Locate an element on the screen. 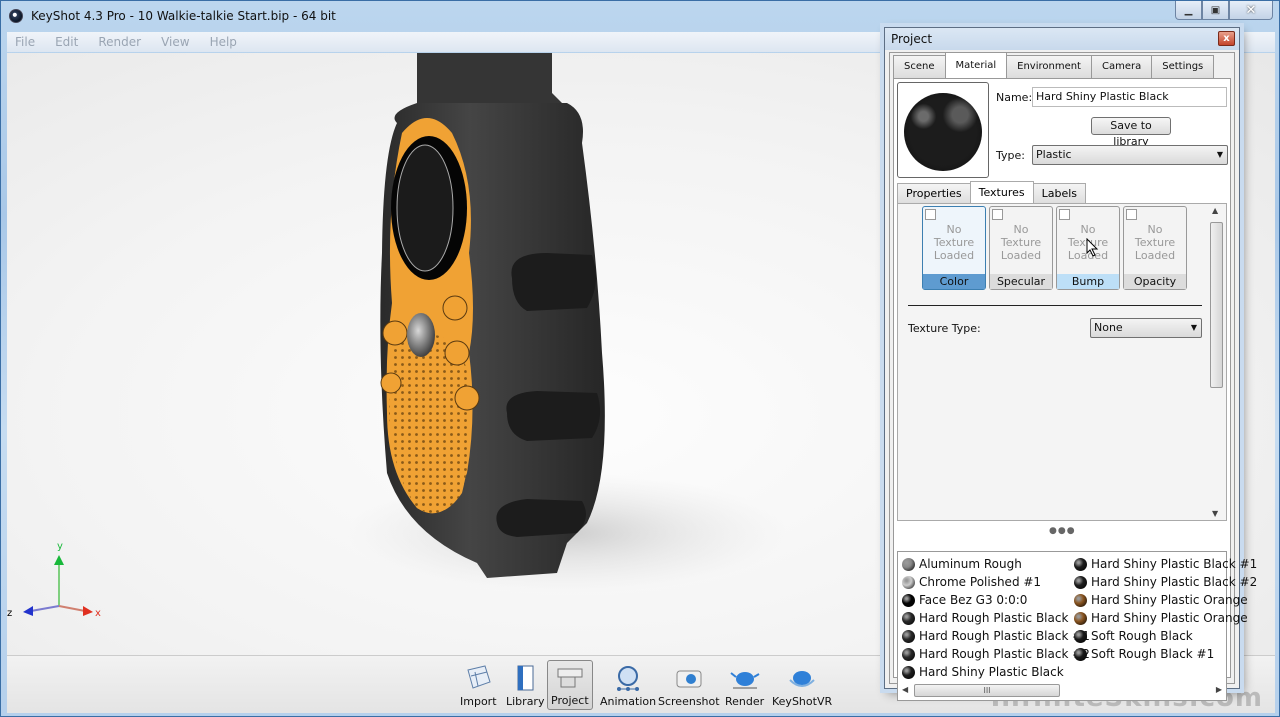  scroll-right-icon: ▶ is located at coordinates (1219, 689).